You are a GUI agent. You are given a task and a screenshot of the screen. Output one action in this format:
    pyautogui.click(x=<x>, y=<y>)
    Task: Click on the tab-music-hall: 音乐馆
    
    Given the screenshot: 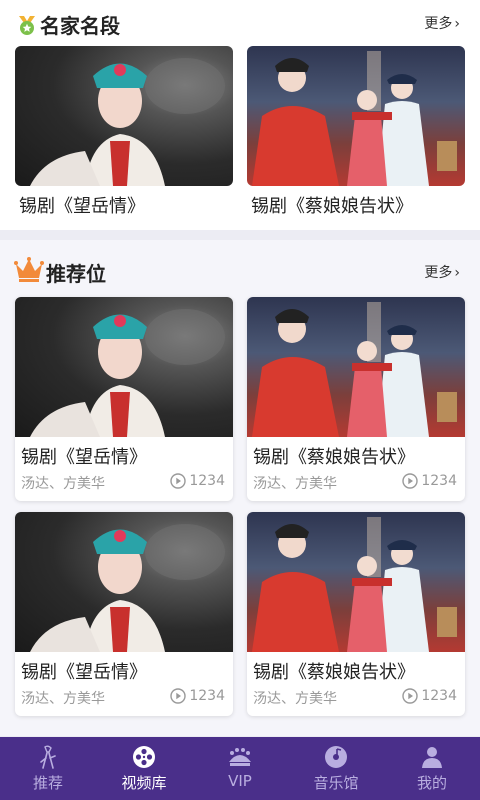 What is the action you would take?
    pyautogui.click(x=336, y=768)
    